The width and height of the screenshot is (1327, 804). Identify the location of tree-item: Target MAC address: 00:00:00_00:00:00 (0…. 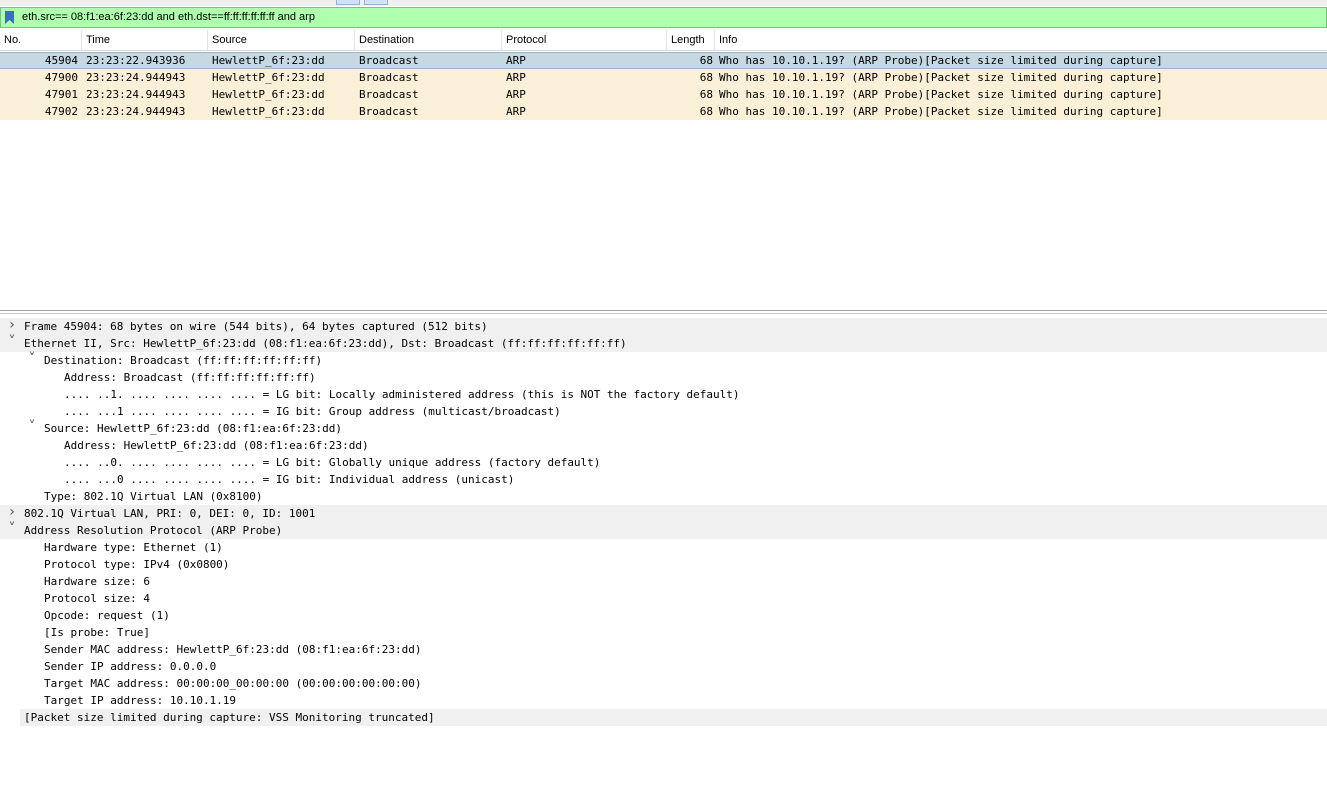
(663, 683).